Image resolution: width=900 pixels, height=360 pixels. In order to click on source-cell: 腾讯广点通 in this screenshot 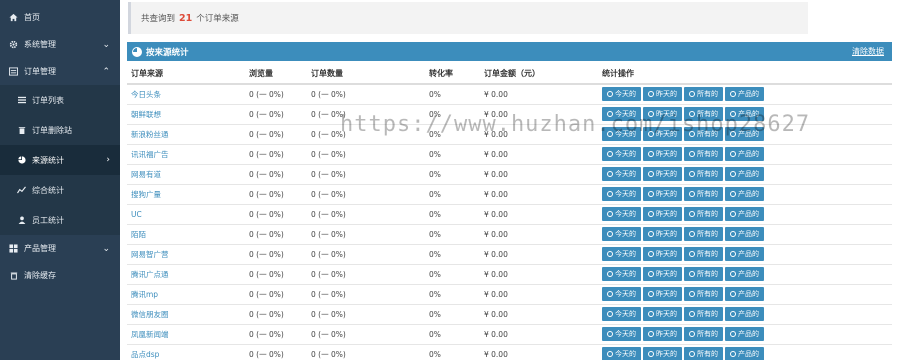, I will do `click(186, 273)`.